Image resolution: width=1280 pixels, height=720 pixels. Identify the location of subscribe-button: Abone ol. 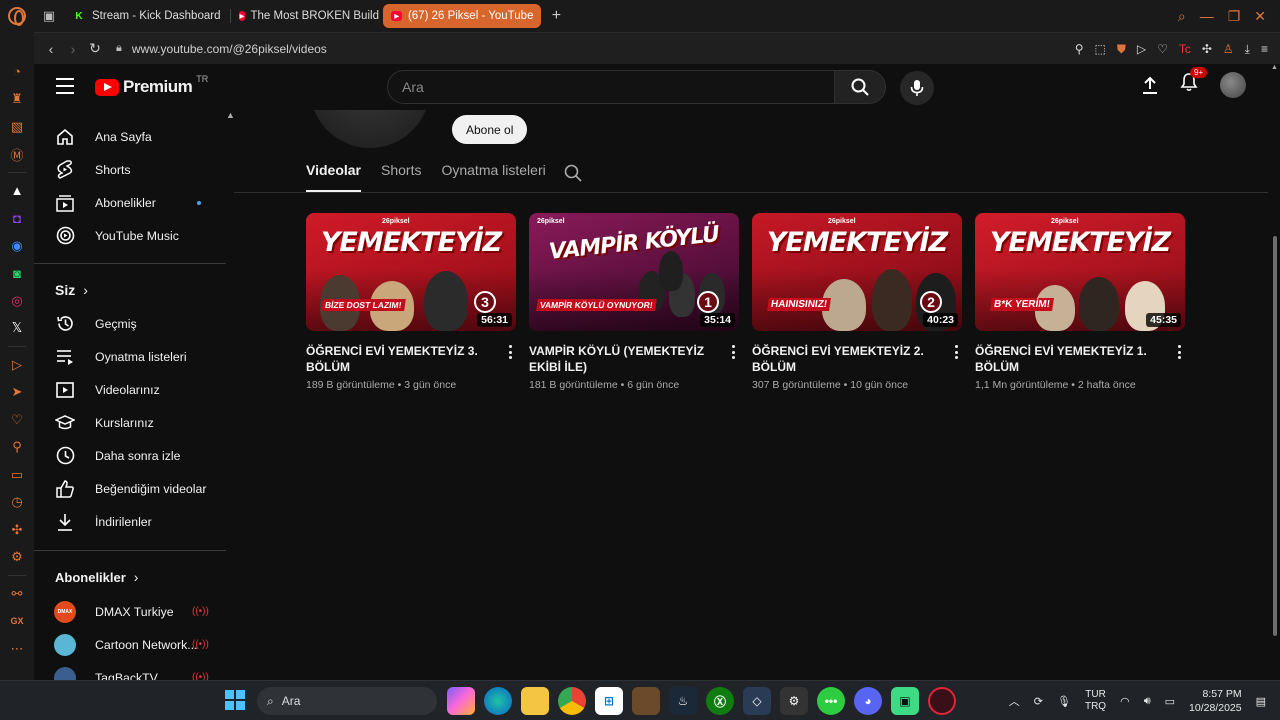
(490, 129).